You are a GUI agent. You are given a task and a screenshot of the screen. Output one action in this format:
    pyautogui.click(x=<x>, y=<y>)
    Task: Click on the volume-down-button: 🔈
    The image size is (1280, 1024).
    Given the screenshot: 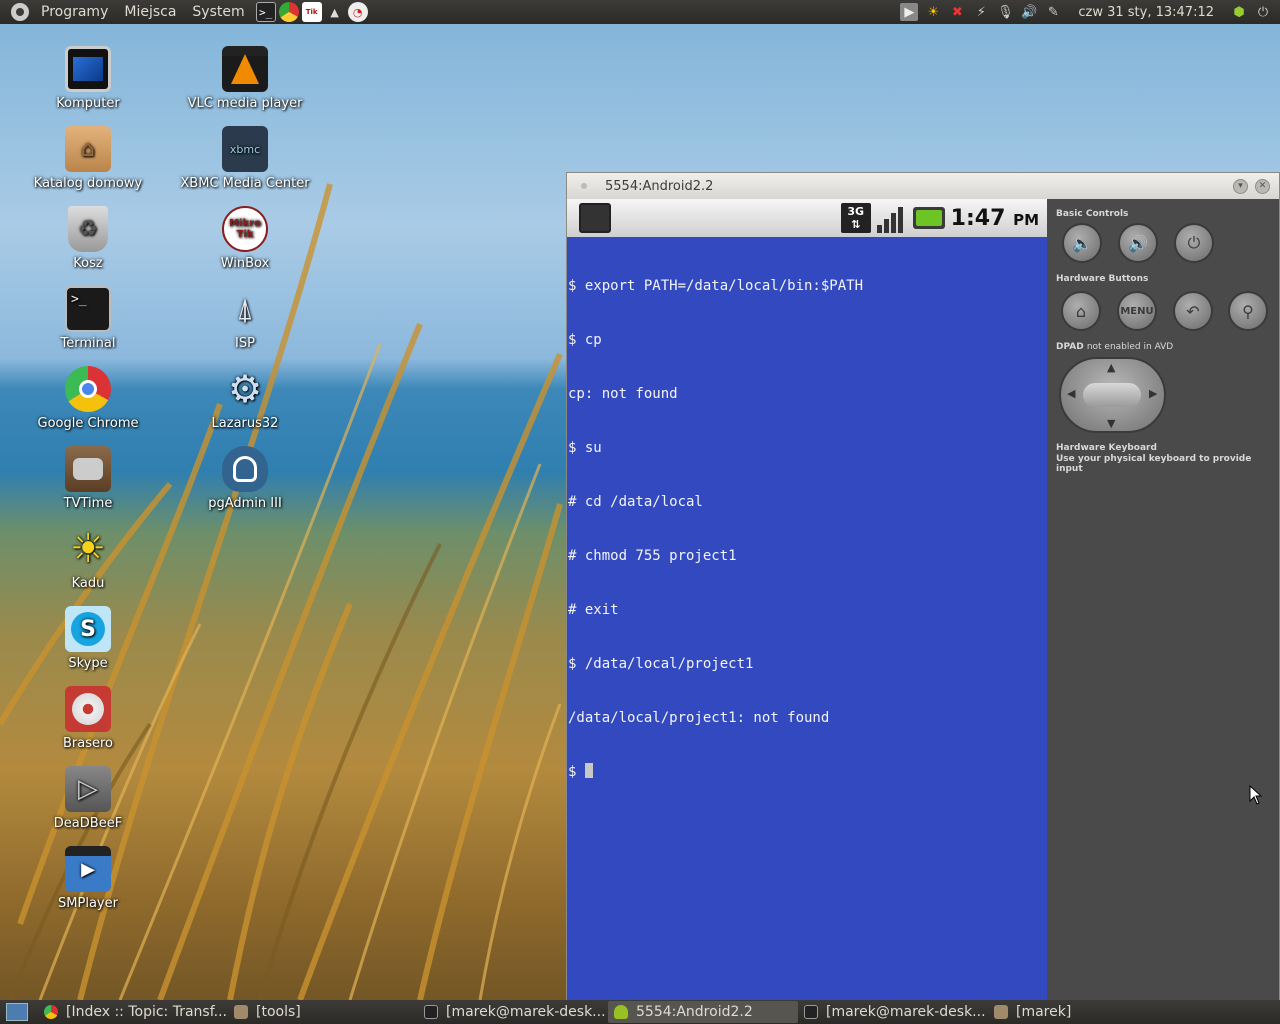 What is the action you would take?
    pyautogui.click(x=1082, y=243)
    